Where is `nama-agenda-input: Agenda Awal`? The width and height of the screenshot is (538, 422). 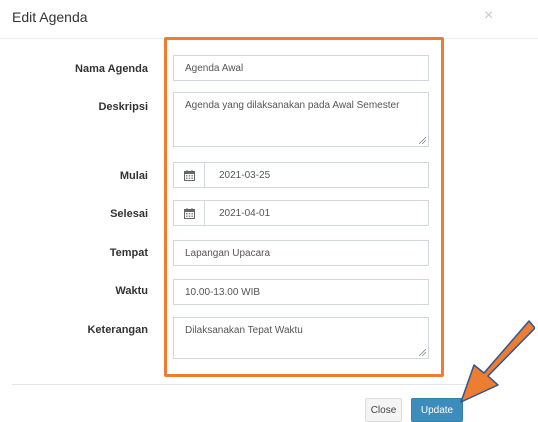
nama-agenda-input: Agenda Awal is located at coordinates (301, 68).